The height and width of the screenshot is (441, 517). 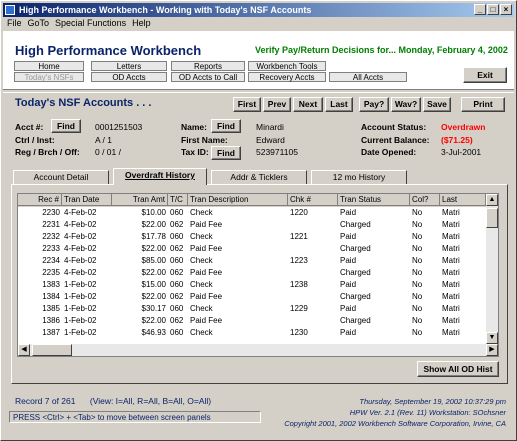 I want to click on nav-recovery-accts: Recovery Accts, so click(x=287, y=77).